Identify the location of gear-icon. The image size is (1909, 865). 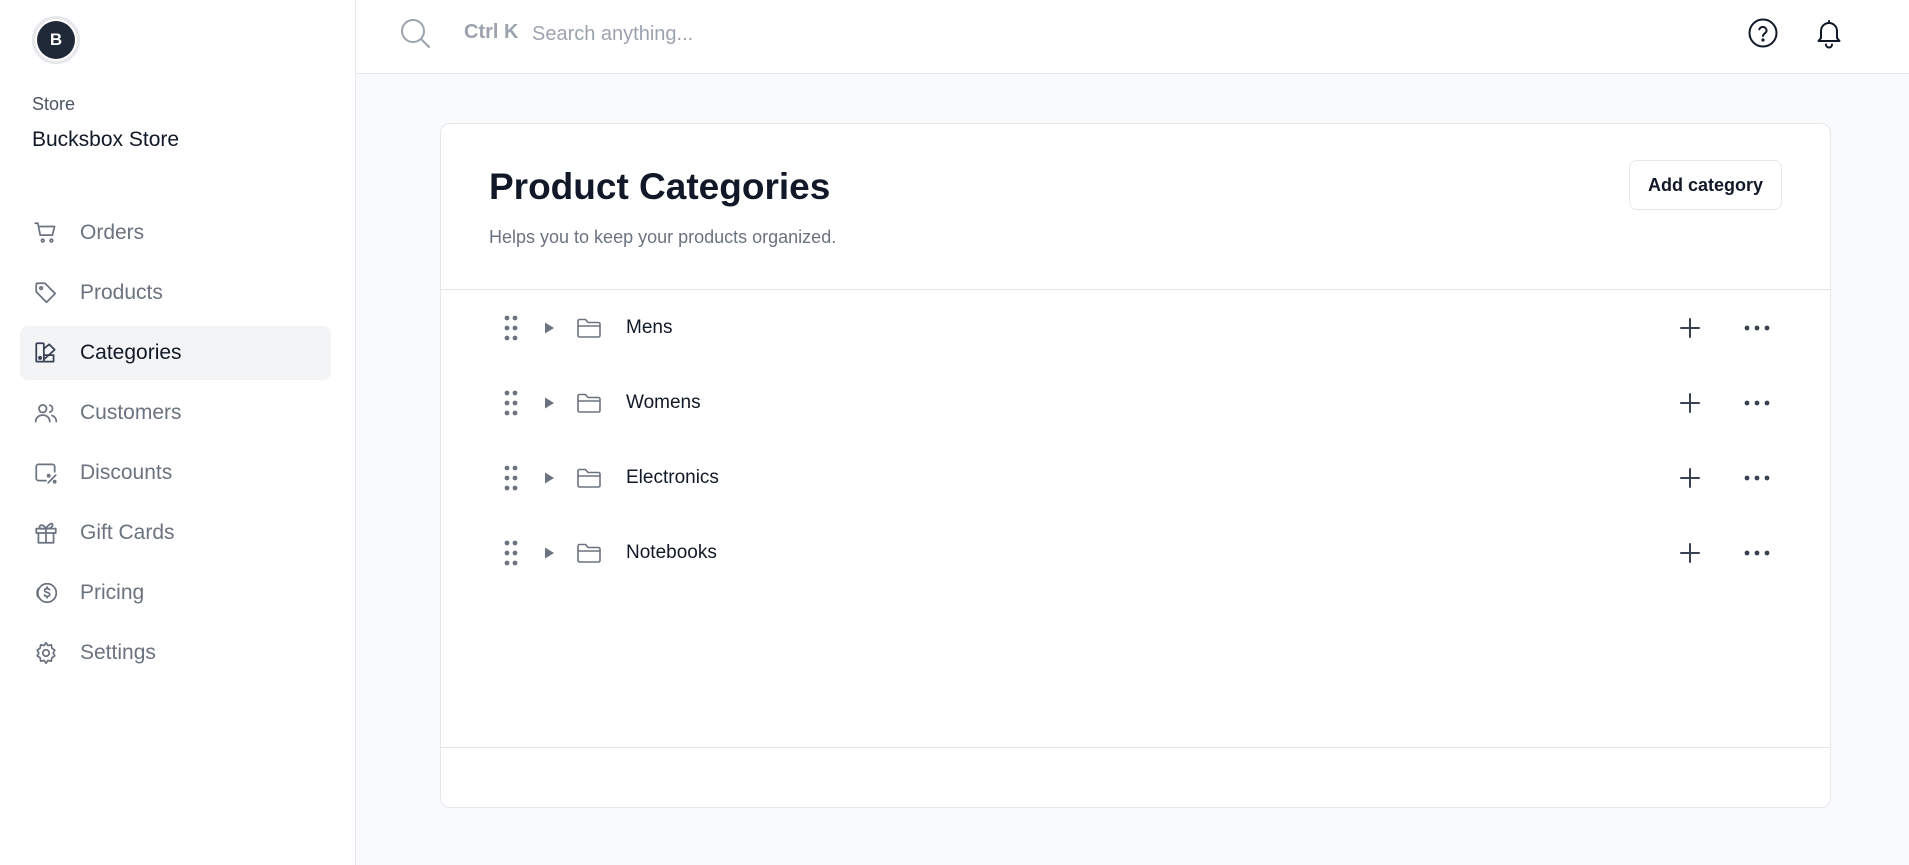
(46, 653).